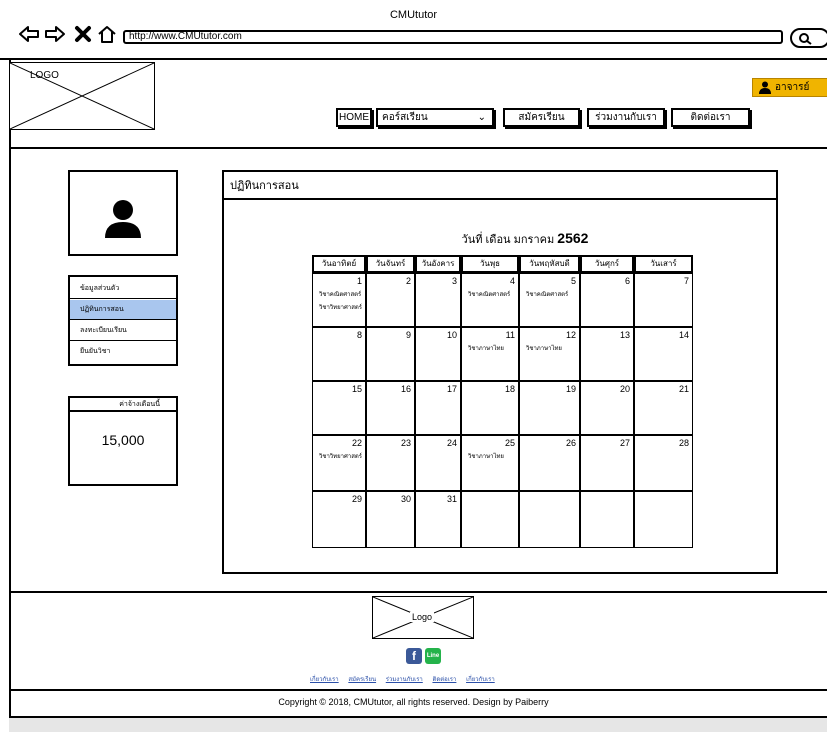 This screenshot has height=732, width=827. Describe the element at coordinates (414, 656) in the screenshot. I see `facebook-icon: f` at that location.